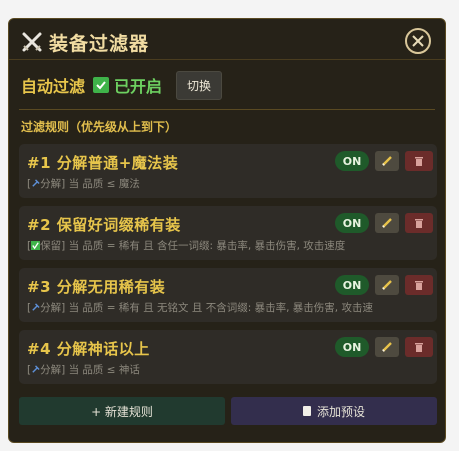 This screenshot has width=459, height=451. I want to click on rule-name: #4 分解神话以上, so click(88, 349).